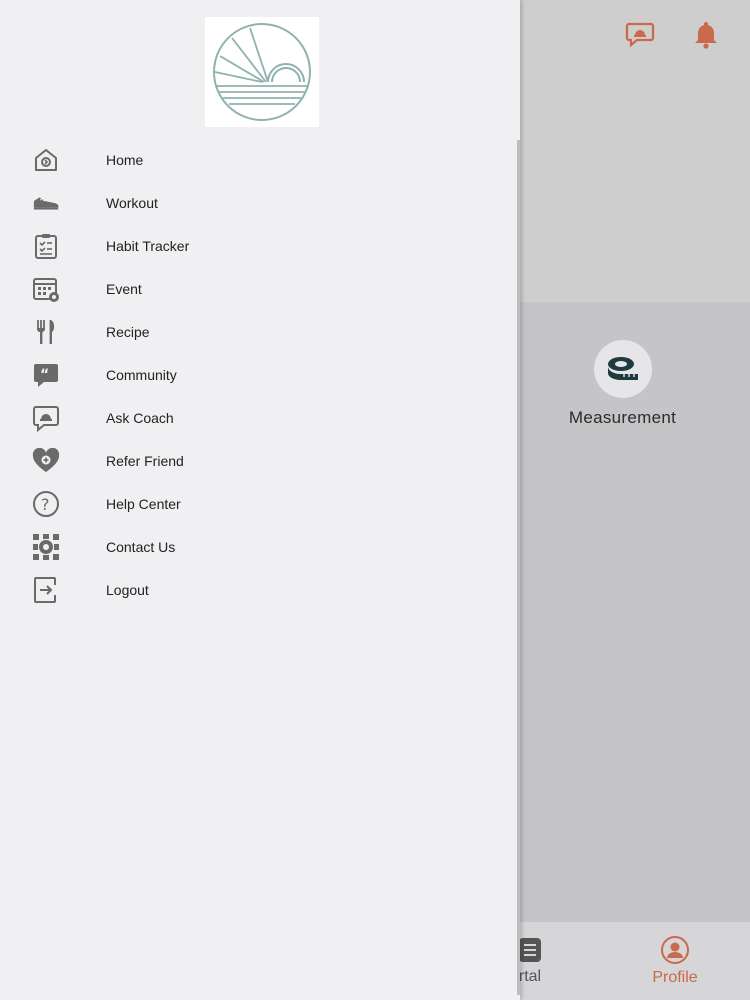 This screenshot has width=750, height=1000. What do you see at coordinates (46, 461) in the screenshot?
I see `heart-plus-icon` at bounding box center [46, 461].